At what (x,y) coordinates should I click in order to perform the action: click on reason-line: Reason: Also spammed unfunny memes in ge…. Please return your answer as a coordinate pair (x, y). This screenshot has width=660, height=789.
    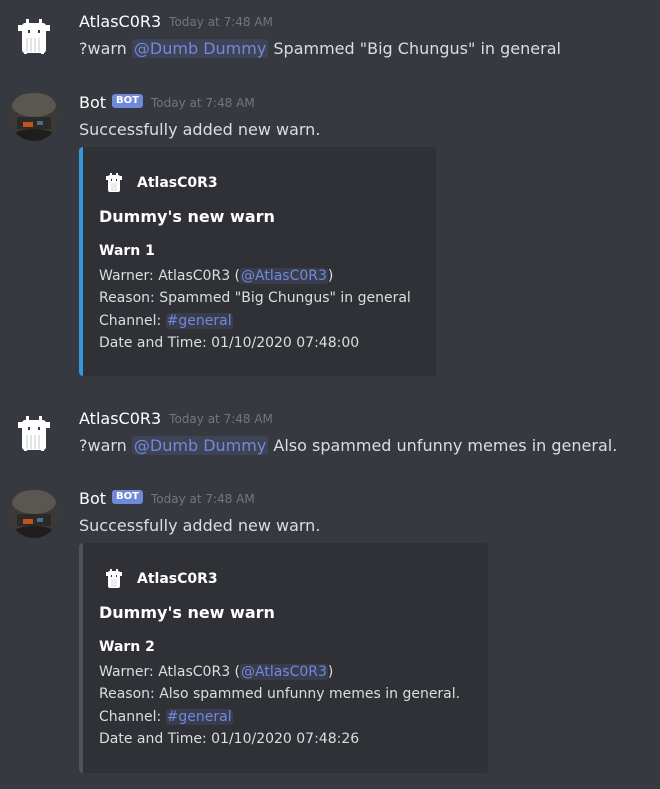
    Looking at the image, I should click on (280, 694).